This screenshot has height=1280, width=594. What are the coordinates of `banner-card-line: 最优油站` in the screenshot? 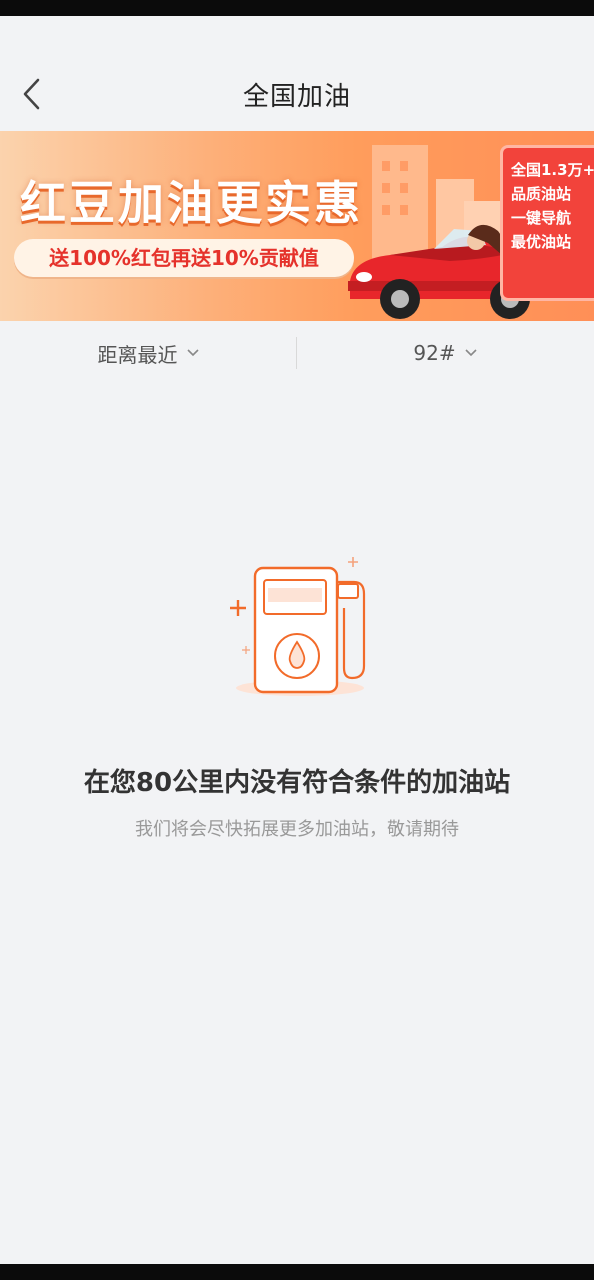 It's located at (541, 242).